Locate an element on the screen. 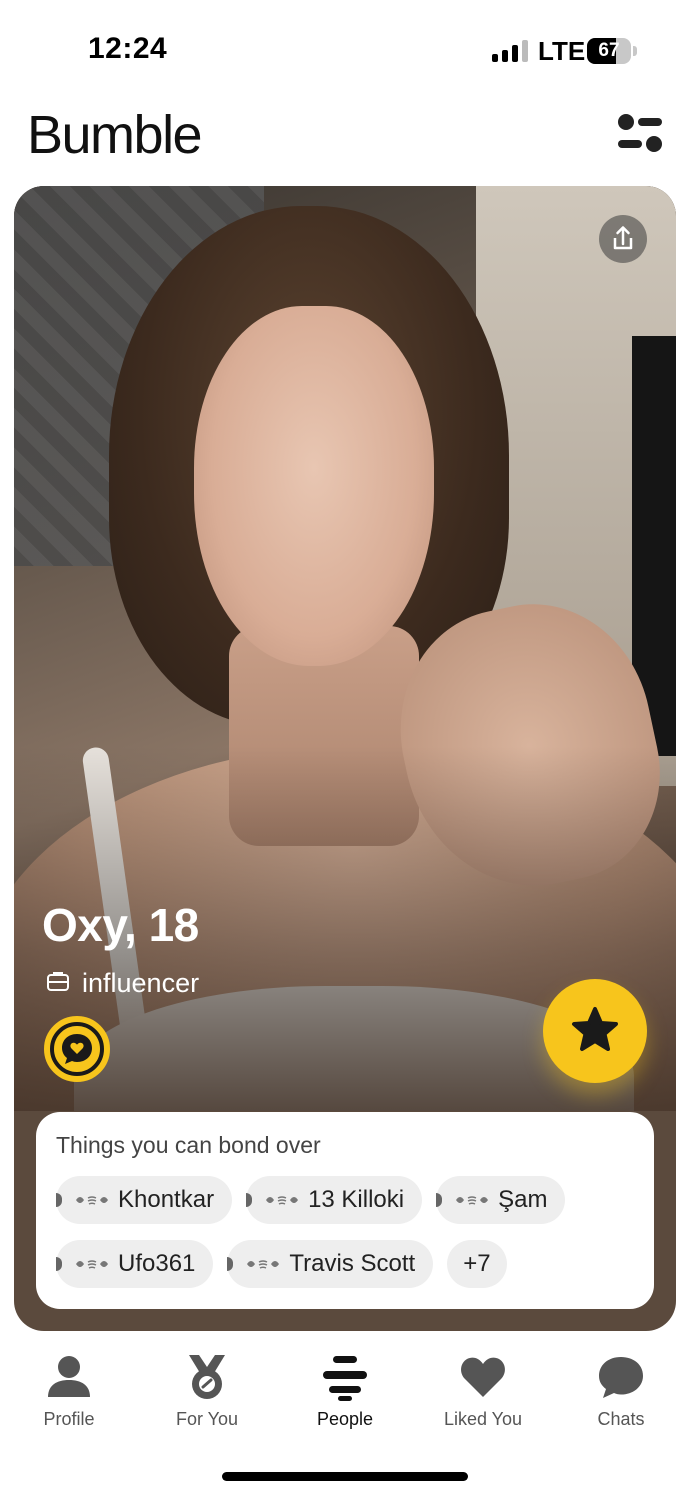 The width and height of the screenshot is (690, 1496). profile-name-age: Oxy, 18 is located at coordinates (120, 925).